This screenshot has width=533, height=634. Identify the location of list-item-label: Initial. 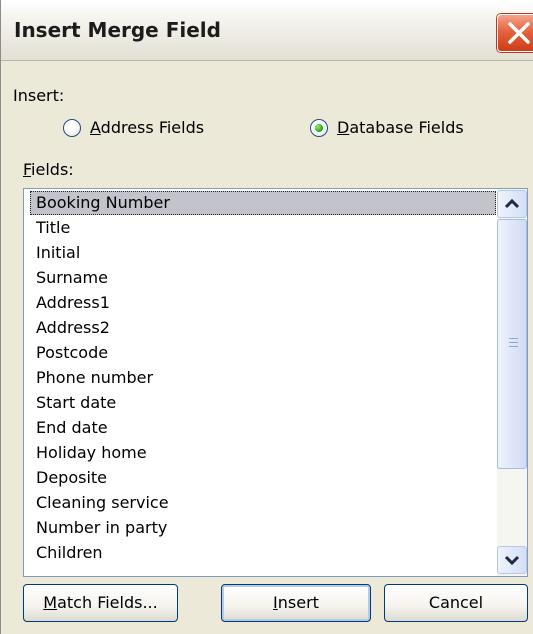
(58, 252).